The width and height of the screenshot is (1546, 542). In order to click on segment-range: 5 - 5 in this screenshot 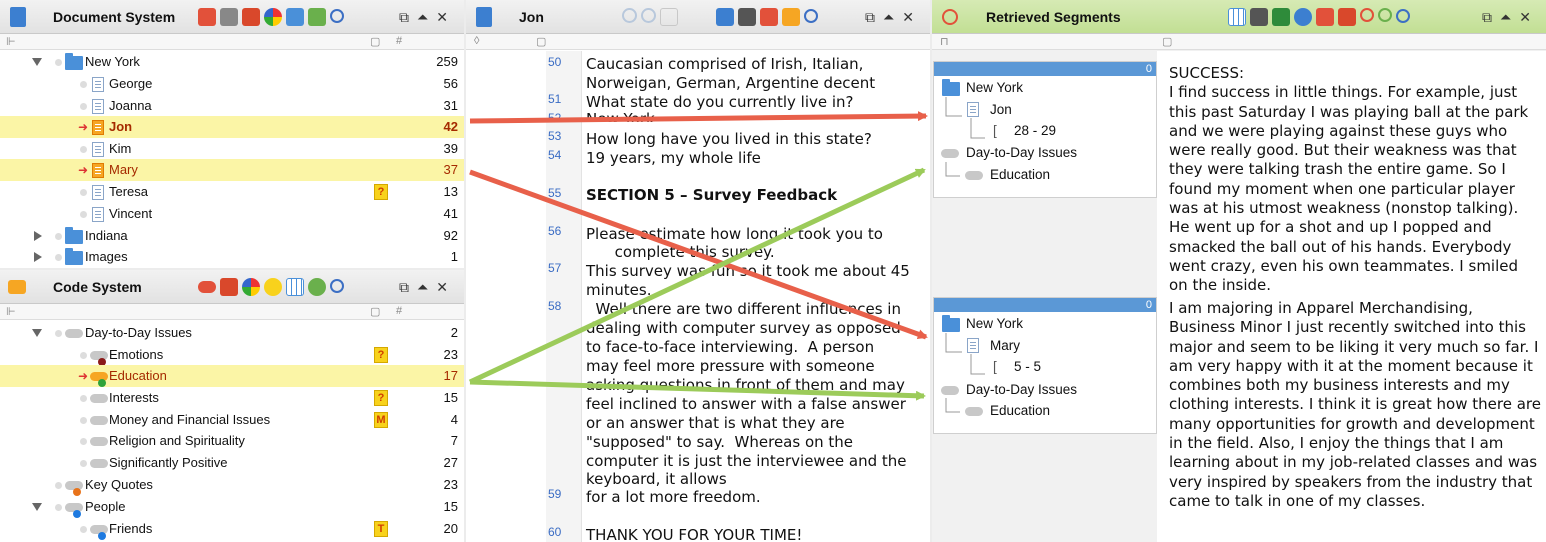, I will do `click(1028, 366)`.